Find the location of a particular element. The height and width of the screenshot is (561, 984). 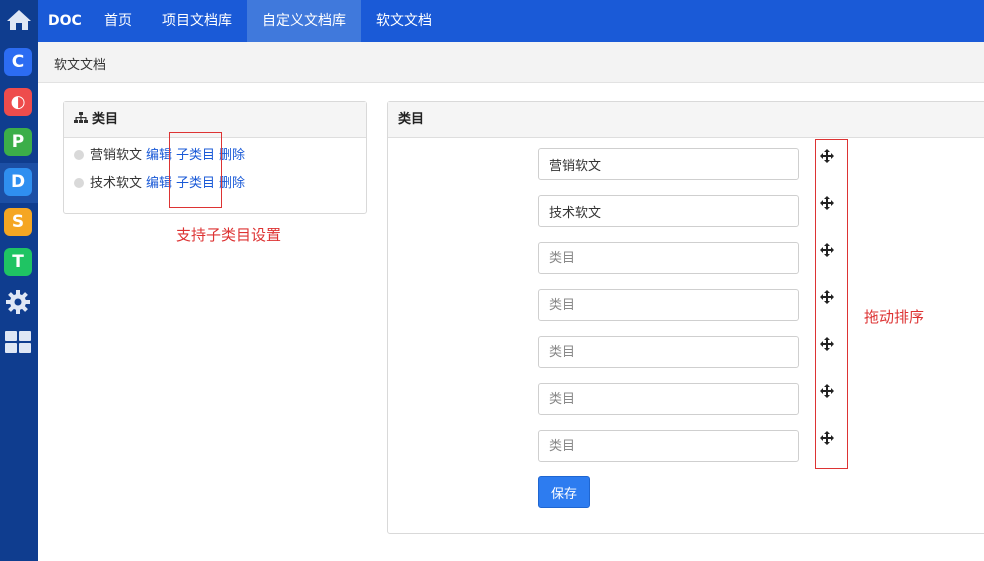

top-navbar: DOC 首页 项目文档库 自定义文档库 软文文档 is located at coordinates (511, 21).